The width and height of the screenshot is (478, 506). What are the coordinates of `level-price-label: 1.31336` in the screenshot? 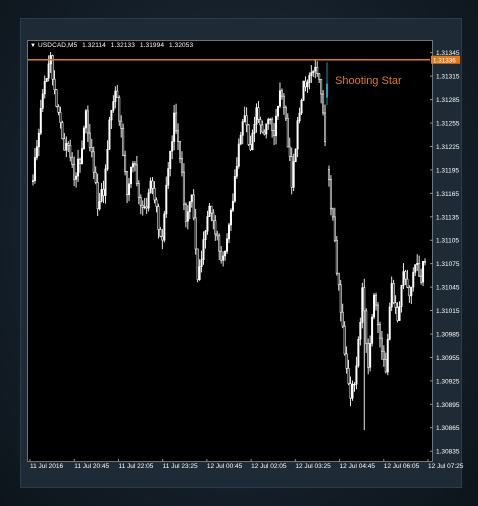 It's located at (444, 60).